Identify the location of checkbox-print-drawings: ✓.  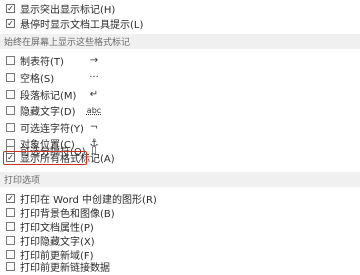
(10, 198).